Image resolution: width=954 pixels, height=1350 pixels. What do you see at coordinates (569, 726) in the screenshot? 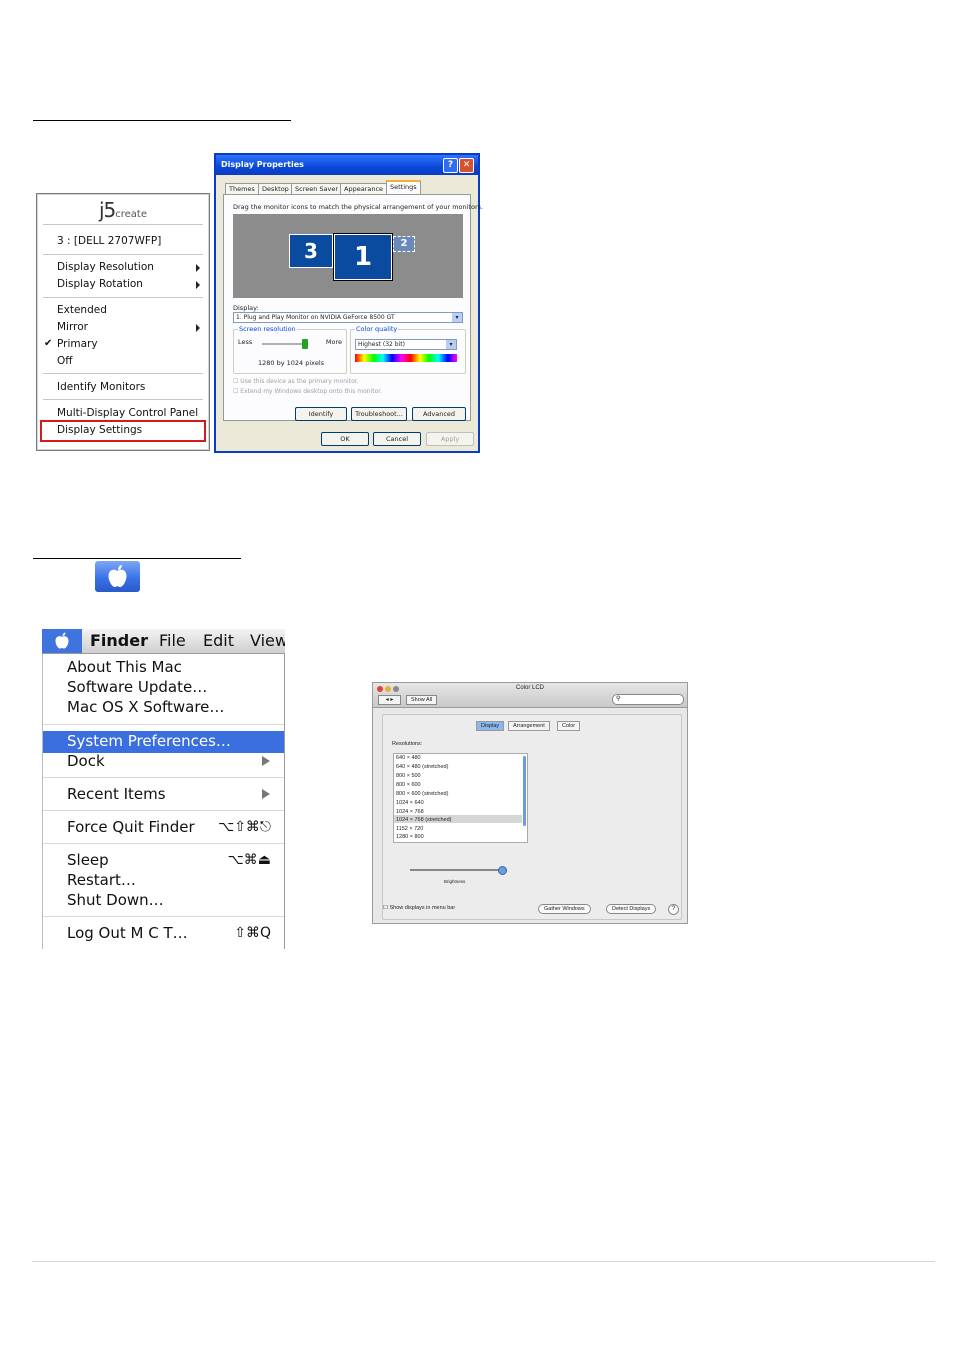
I see `segment-color: Color` at bounding box center [569, 726].